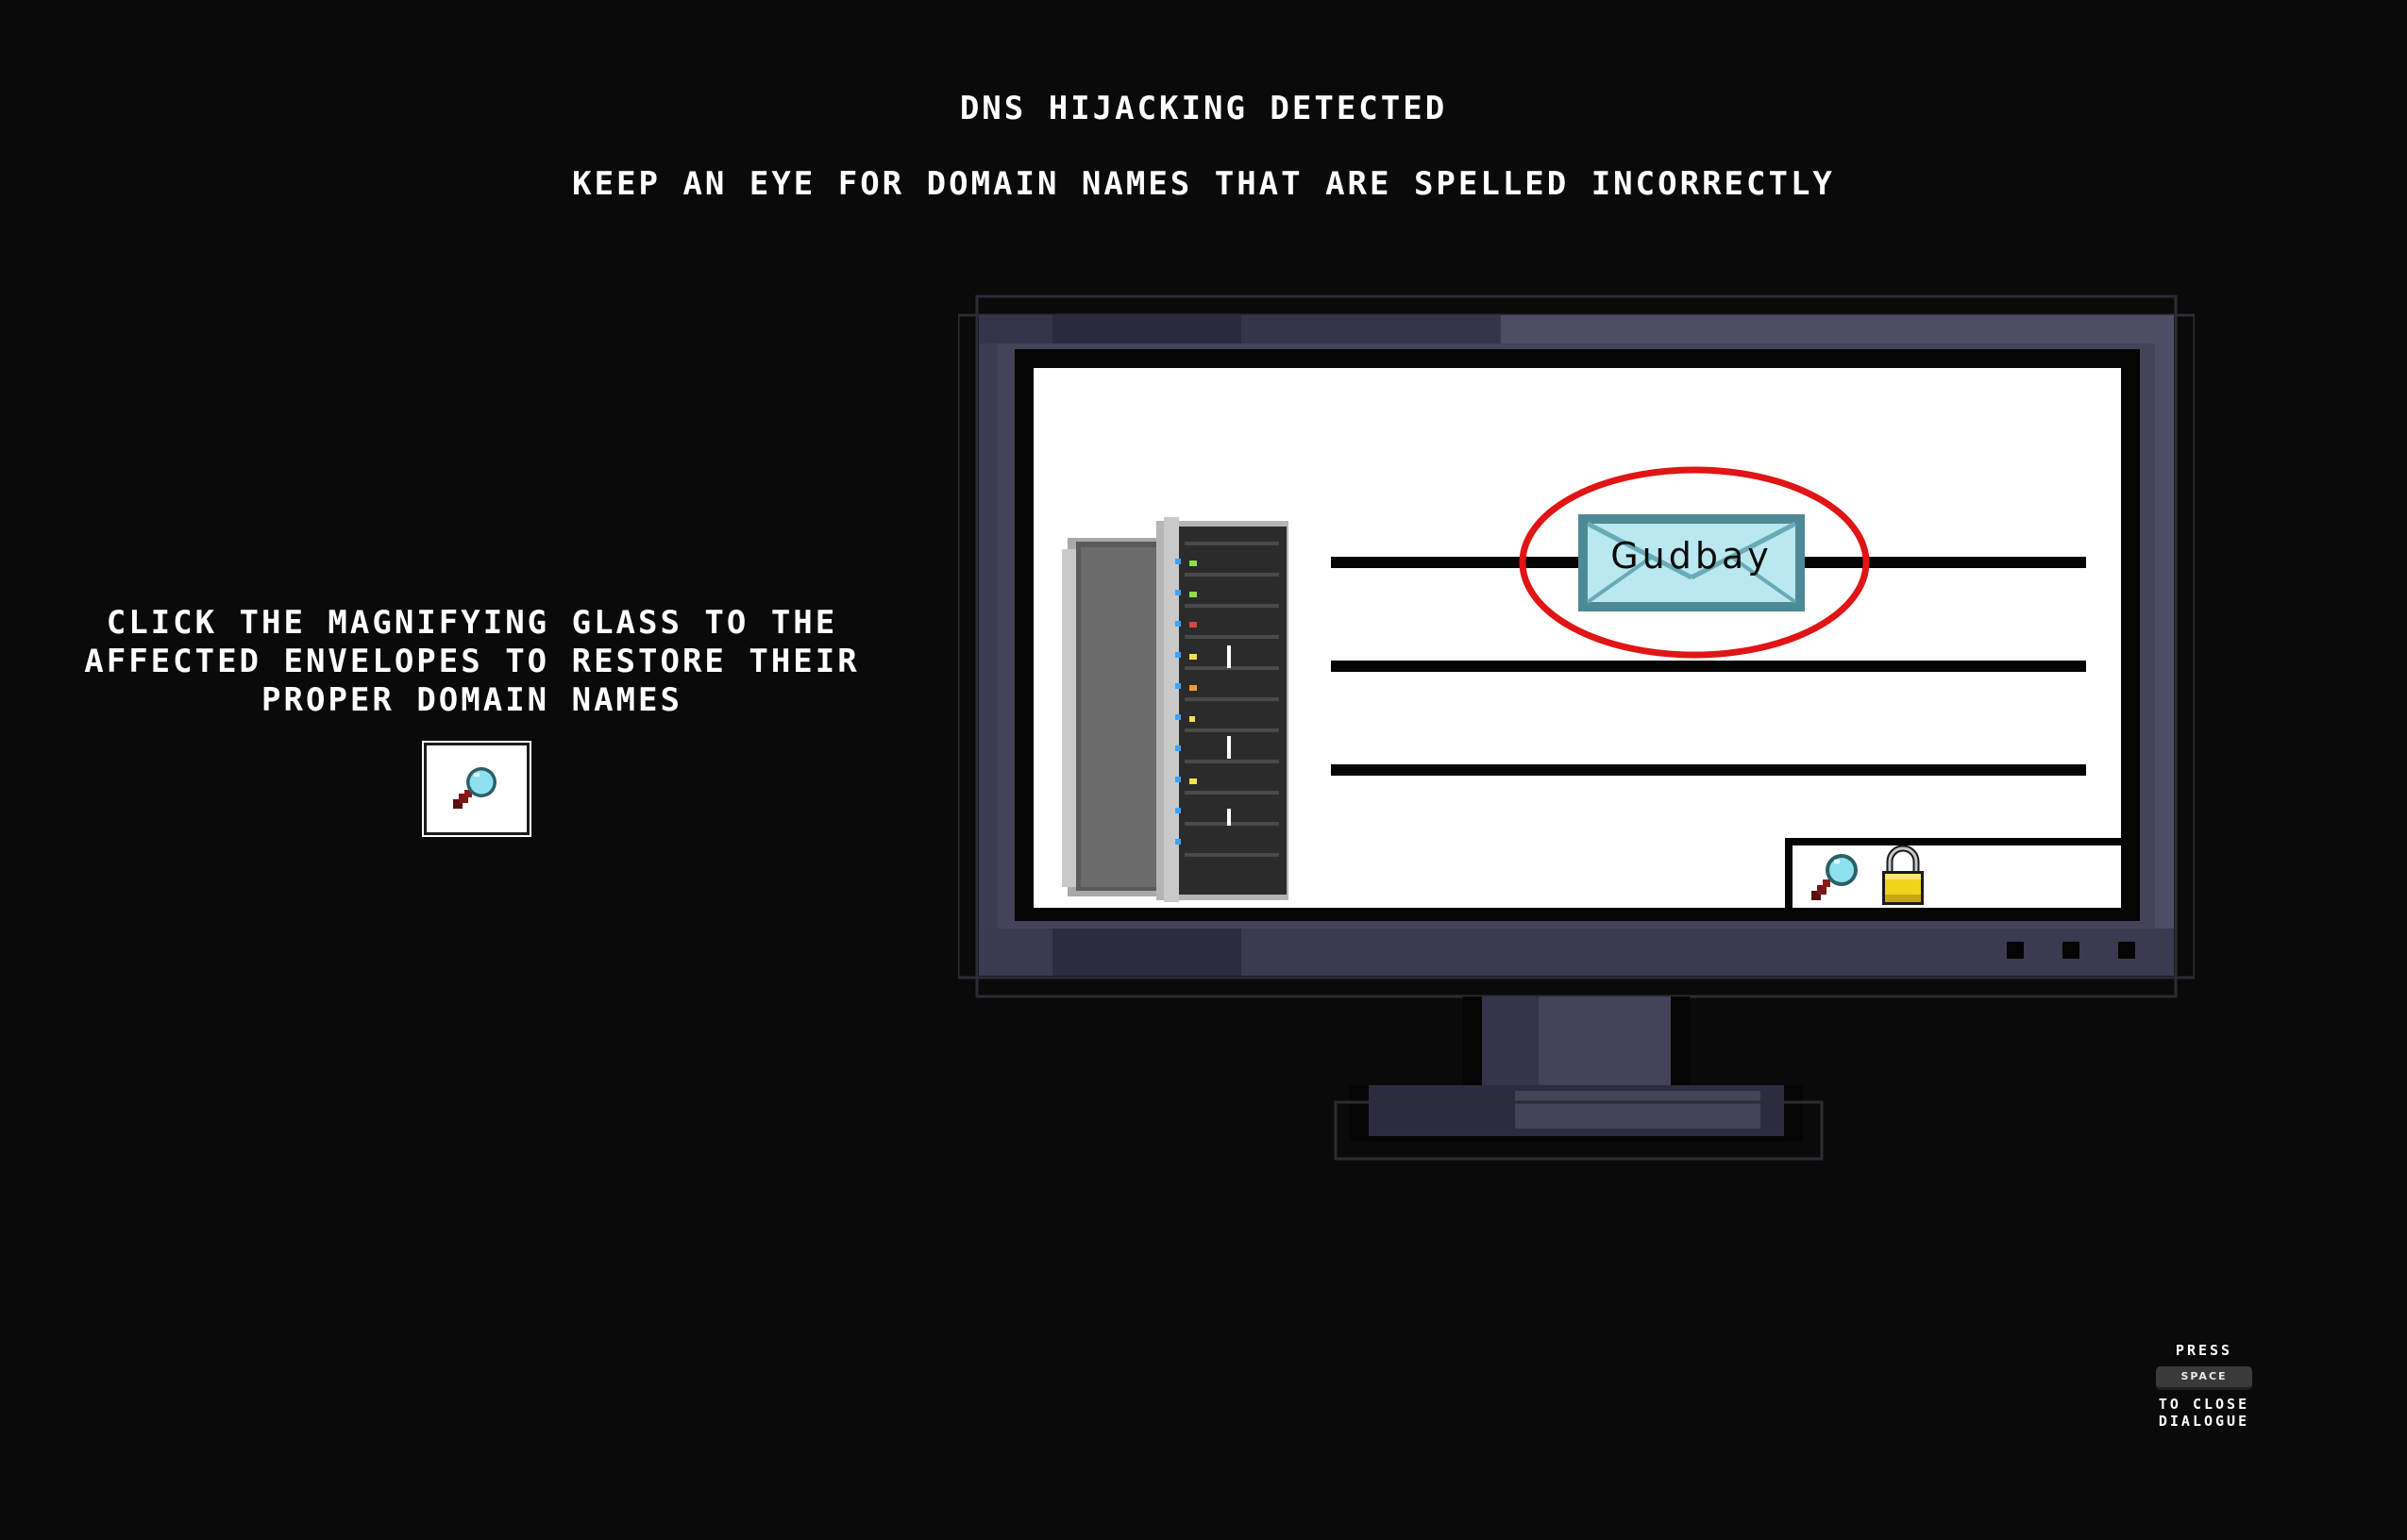 This screenshot has width=2407, height=1540. Describe the element at coordinates (2204, 1350) in the screenshot. I see `press-label: PRESS` at that location.